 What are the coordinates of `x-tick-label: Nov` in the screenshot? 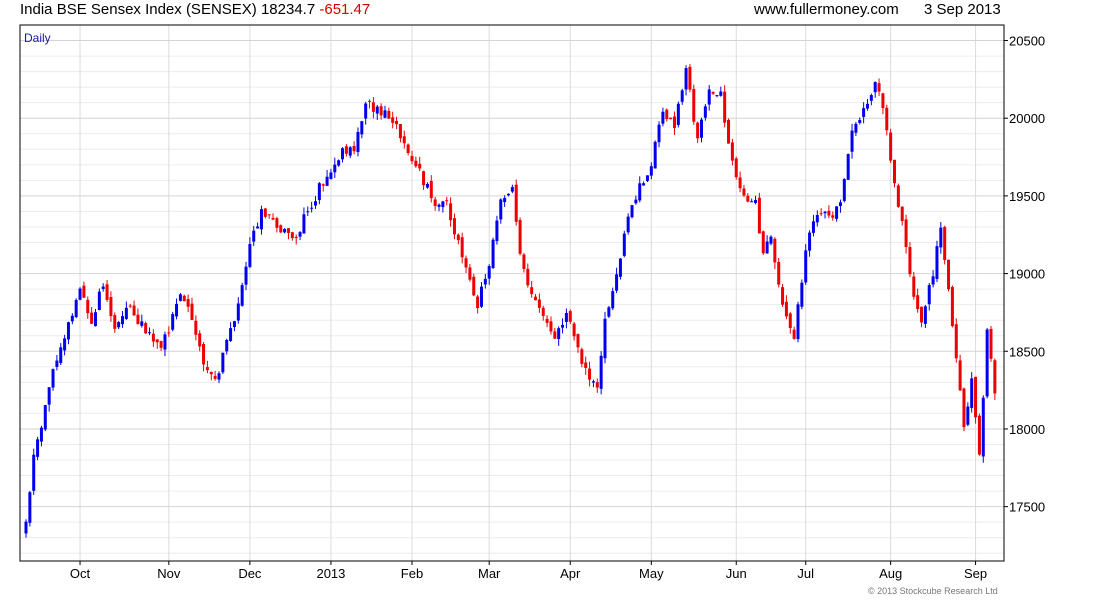 It's located at (169, 573).